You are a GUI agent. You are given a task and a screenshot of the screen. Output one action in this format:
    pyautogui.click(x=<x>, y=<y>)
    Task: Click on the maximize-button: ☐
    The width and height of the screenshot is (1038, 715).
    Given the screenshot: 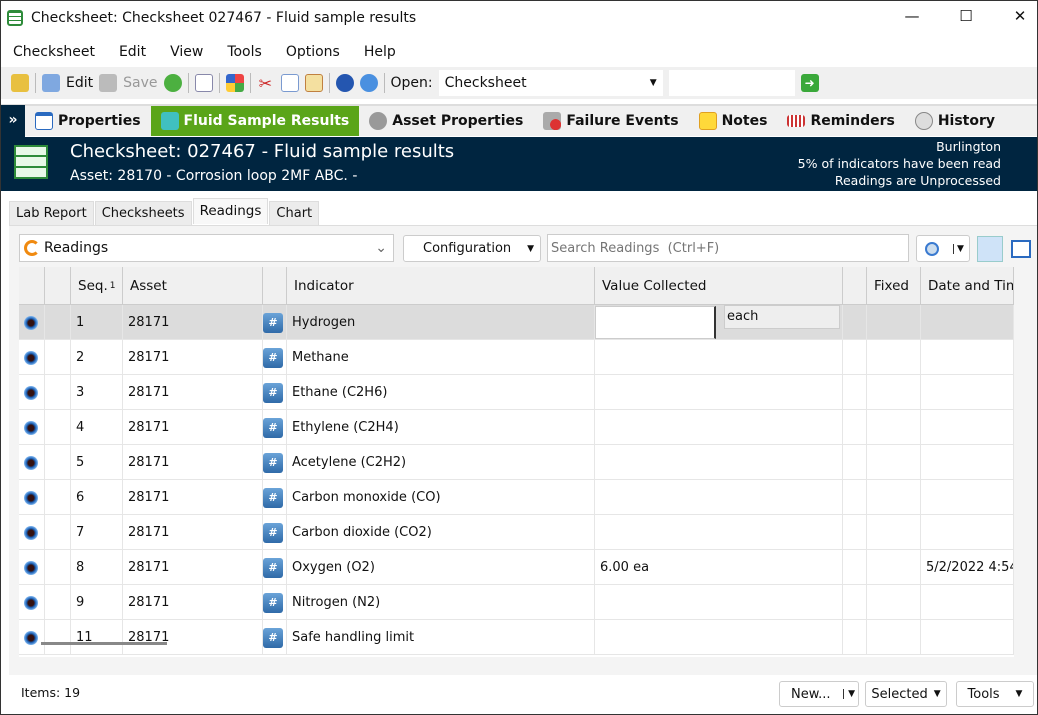 What is the action you would take?
    pyautogui.click(x=966, y=18)
    